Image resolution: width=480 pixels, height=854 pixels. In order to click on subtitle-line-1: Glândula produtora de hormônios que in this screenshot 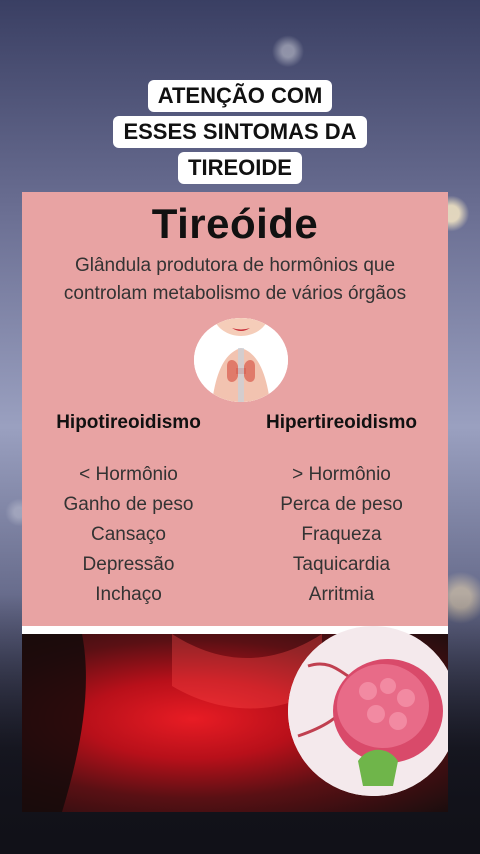, I will do `click(235, 265)`.